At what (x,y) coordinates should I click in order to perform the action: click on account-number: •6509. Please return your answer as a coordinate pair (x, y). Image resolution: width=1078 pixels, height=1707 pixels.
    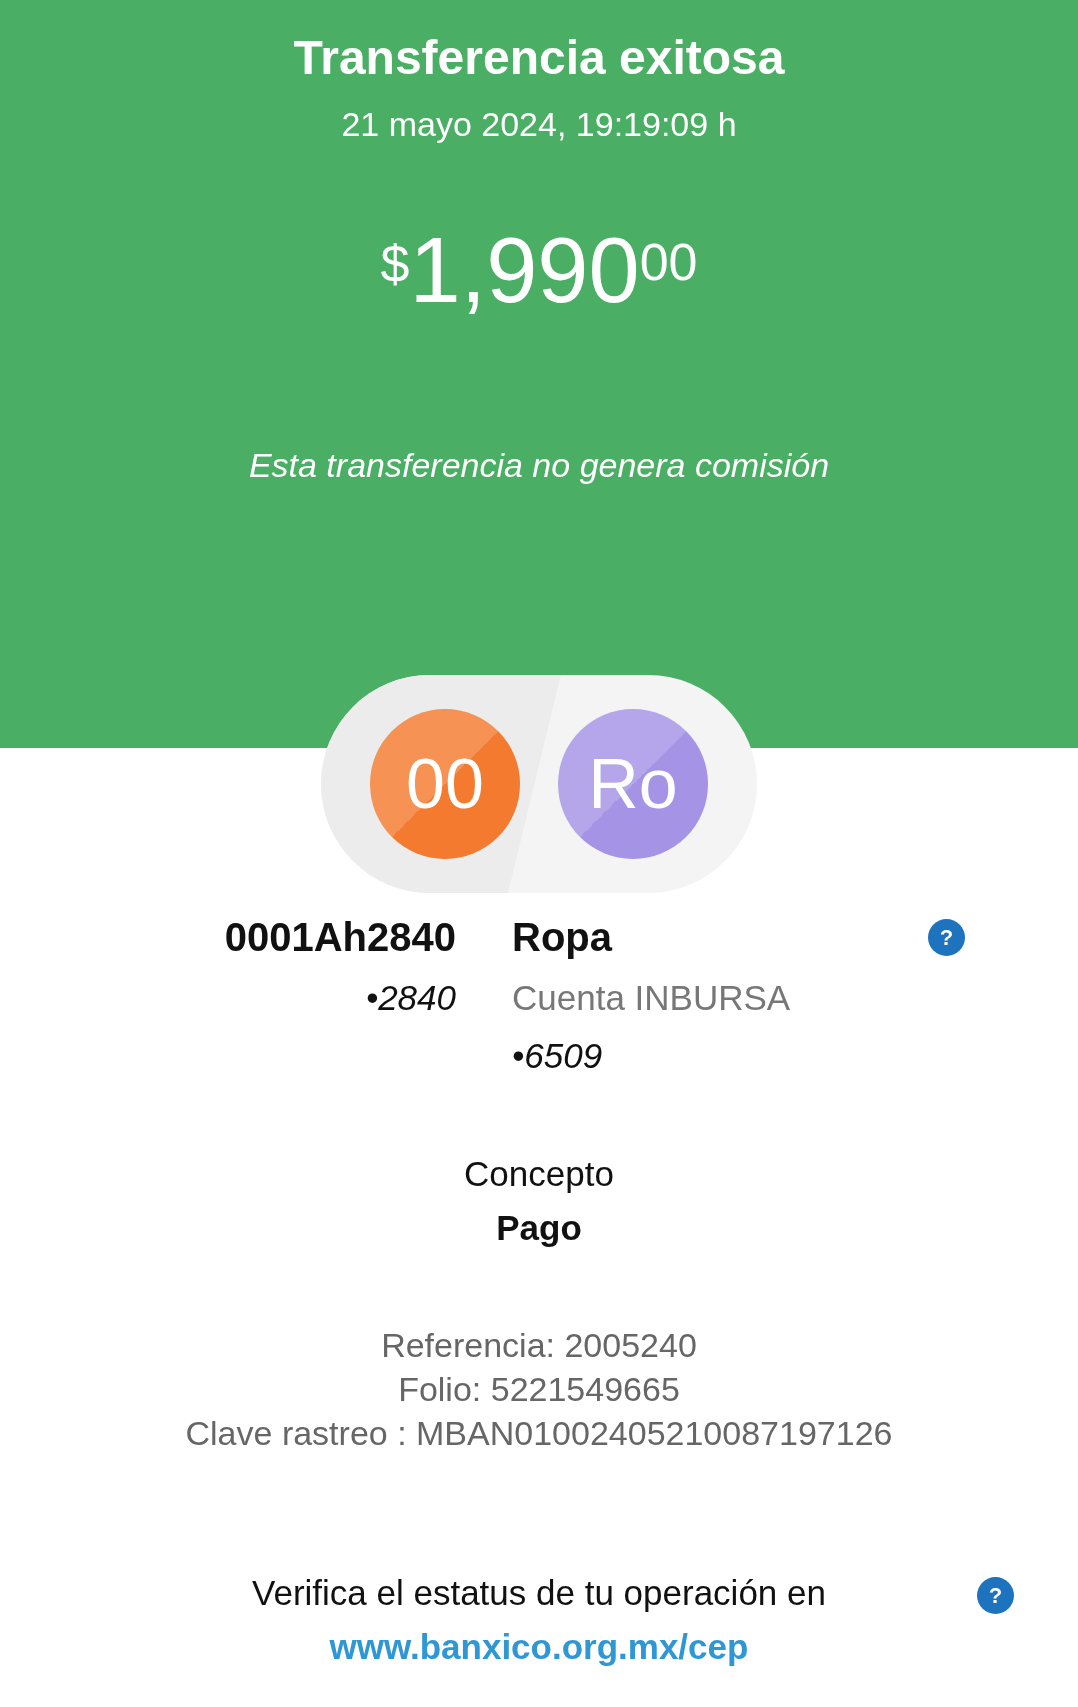
    Looking at the image, I should click on (557, 1056).